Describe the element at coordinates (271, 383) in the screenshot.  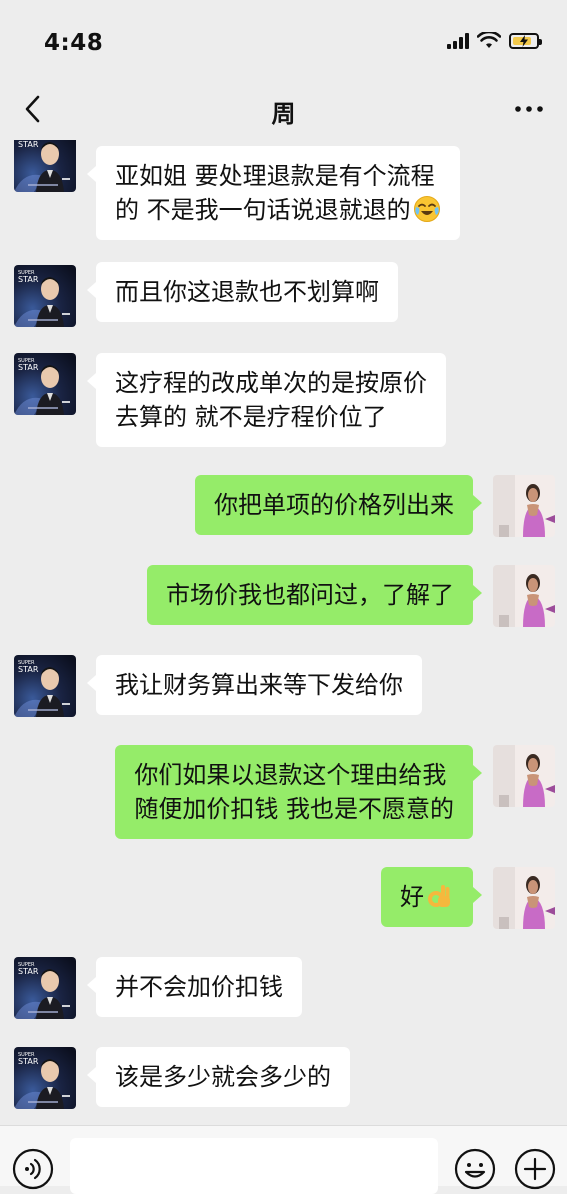
I see `message-text: 这疗程的改成单次的是按原价` at that location.